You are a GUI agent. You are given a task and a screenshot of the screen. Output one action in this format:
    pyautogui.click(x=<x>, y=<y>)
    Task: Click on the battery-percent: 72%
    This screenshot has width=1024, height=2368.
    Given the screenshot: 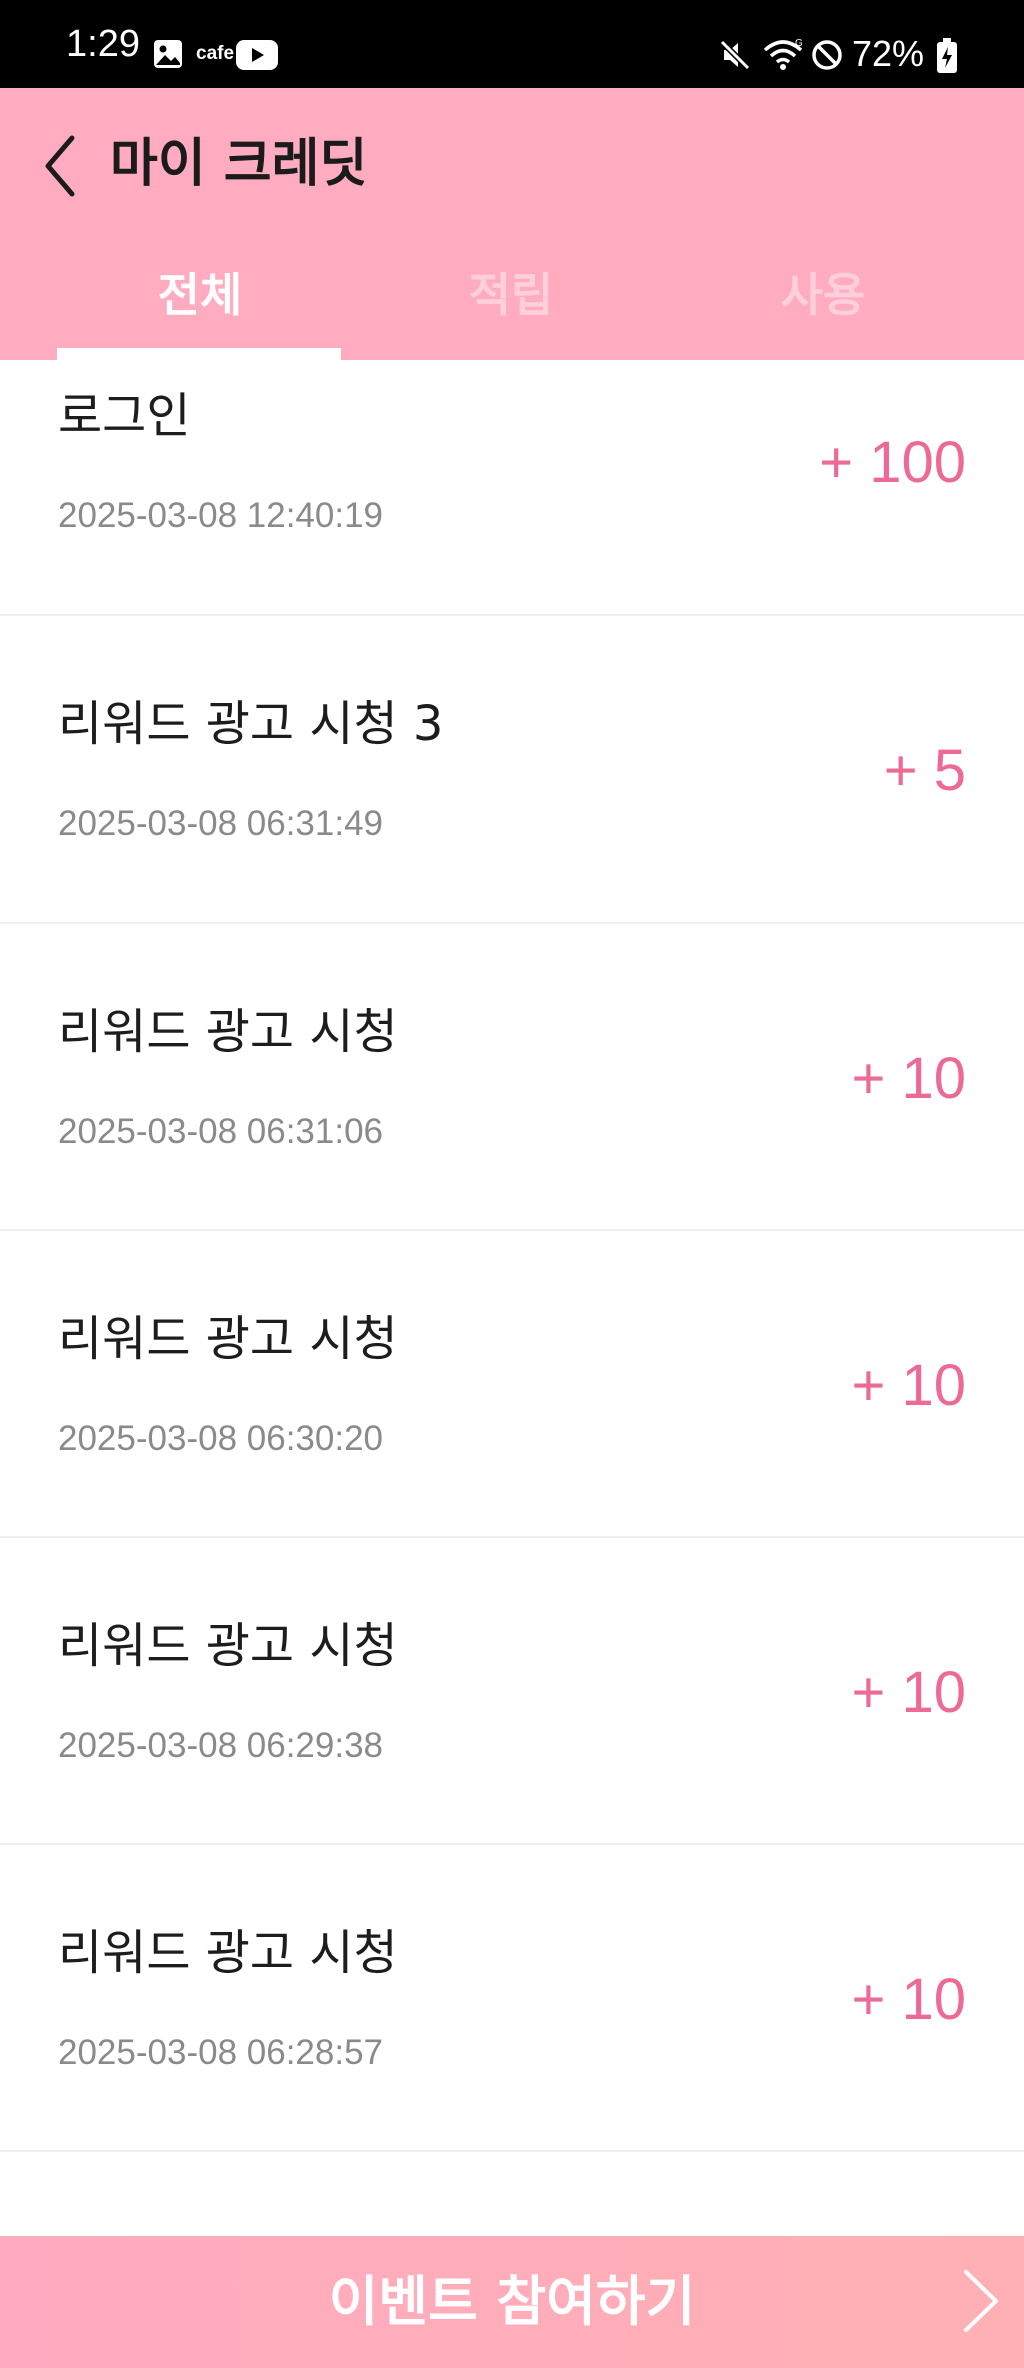 What is the action you would take?
    pyautogui.click(x=888, y=53)
    